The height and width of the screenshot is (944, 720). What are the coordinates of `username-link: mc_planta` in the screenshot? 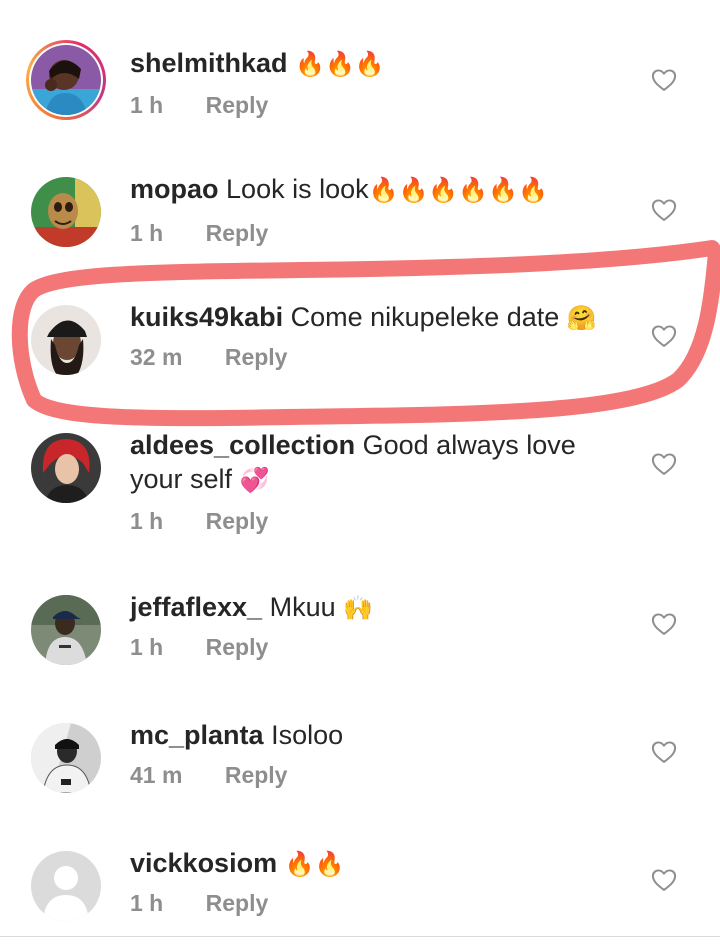 It's located at (197, 735).